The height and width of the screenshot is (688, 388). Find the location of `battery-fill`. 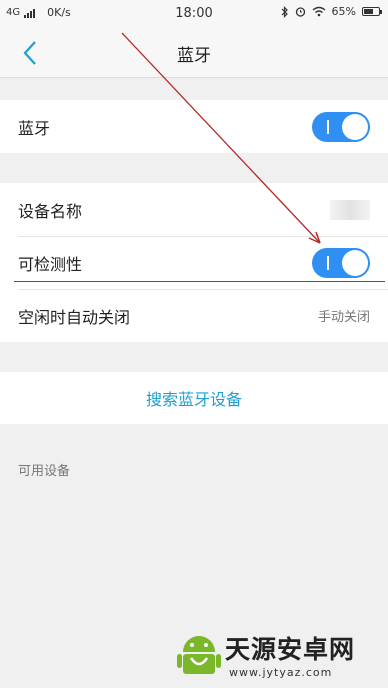

battery-fill is located at coordinates (369, 11).